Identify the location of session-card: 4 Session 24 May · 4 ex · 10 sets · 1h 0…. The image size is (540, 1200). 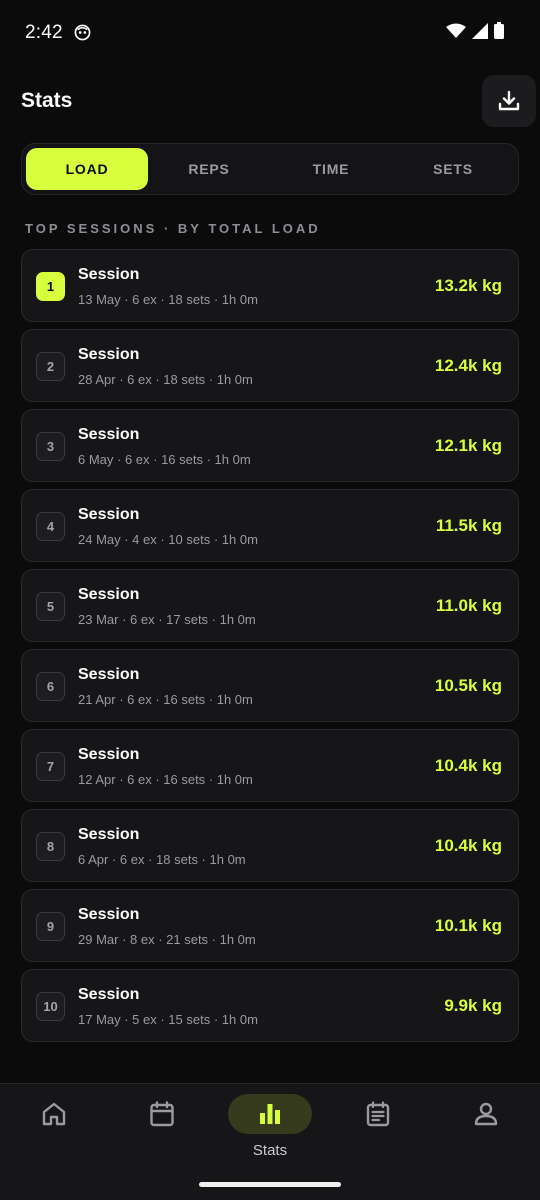
(270, 525).